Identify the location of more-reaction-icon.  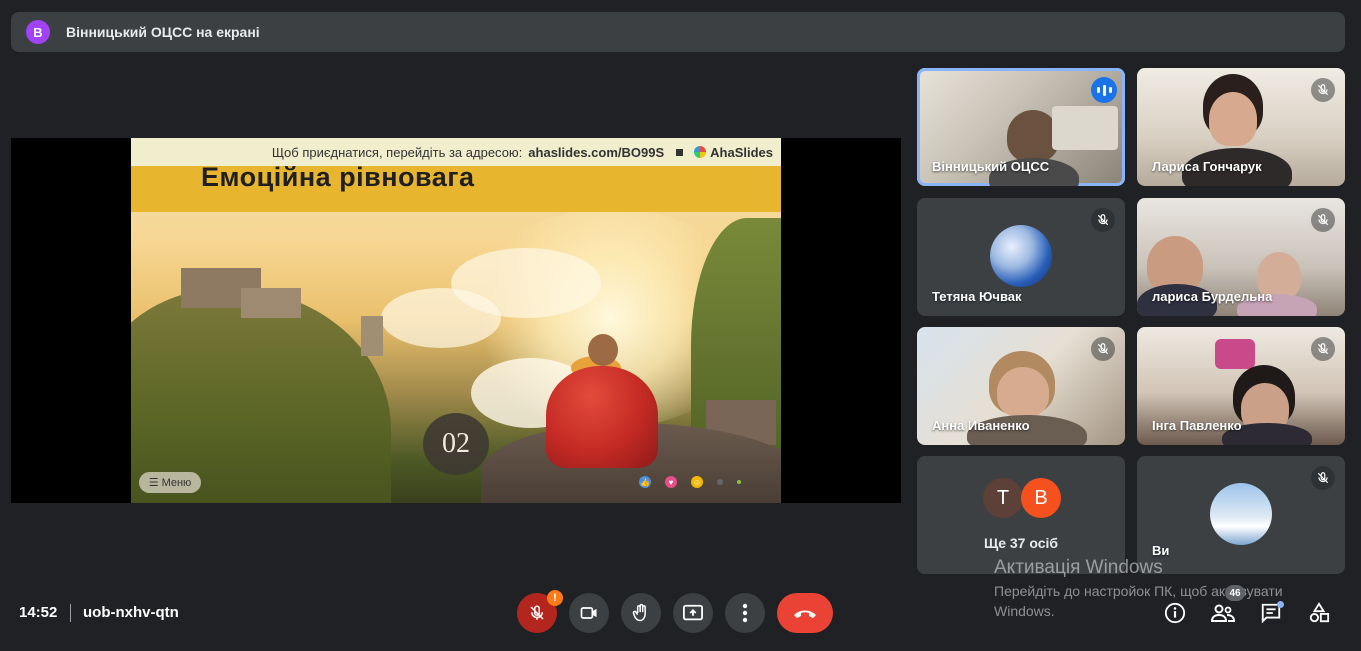
(720, 482).